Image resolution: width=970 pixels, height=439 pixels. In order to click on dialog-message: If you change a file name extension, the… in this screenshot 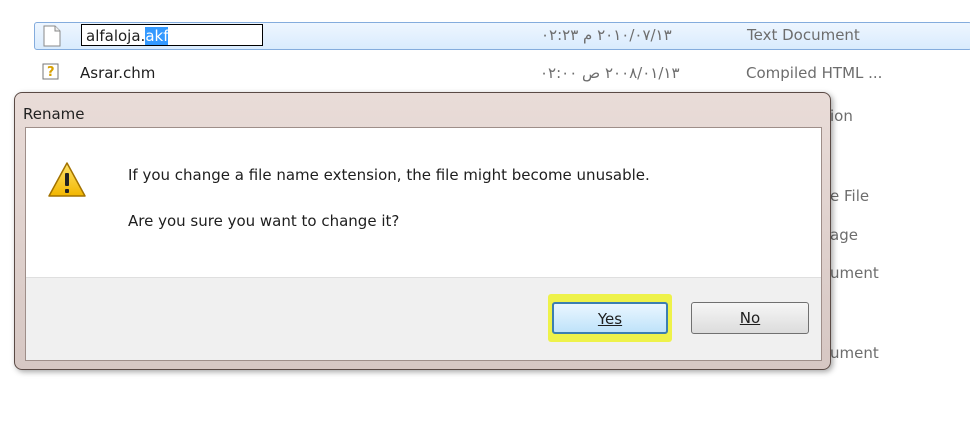, I will do `click(389, 175)`.